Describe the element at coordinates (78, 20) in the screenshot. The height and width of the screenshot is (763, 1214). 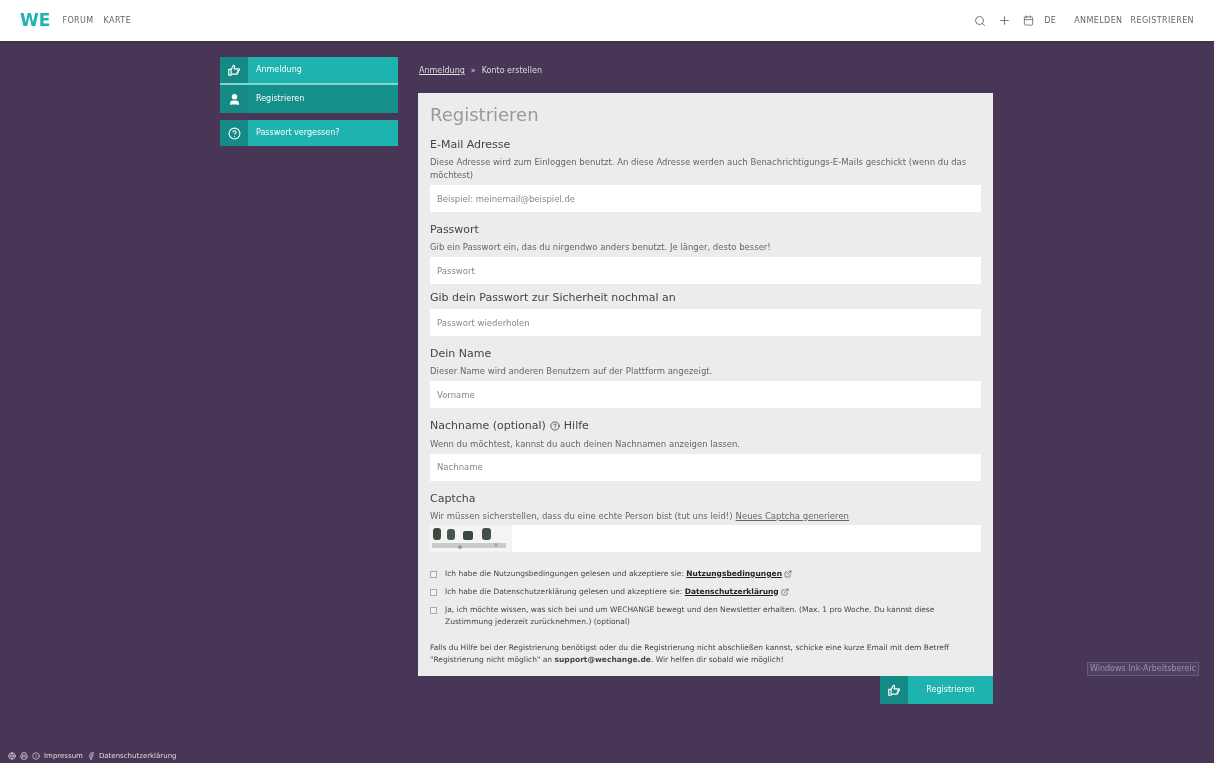
I see `nav-link: FORUM` at that location.